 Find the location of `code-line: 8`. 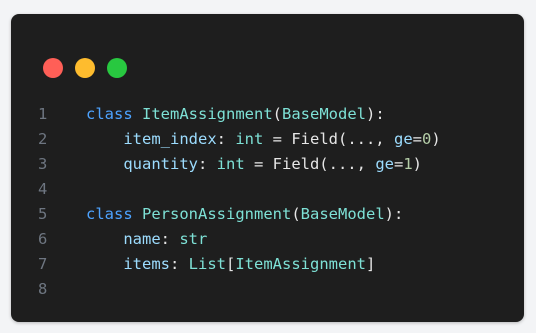

code-line: 8 is located at coordinates (267, 289).